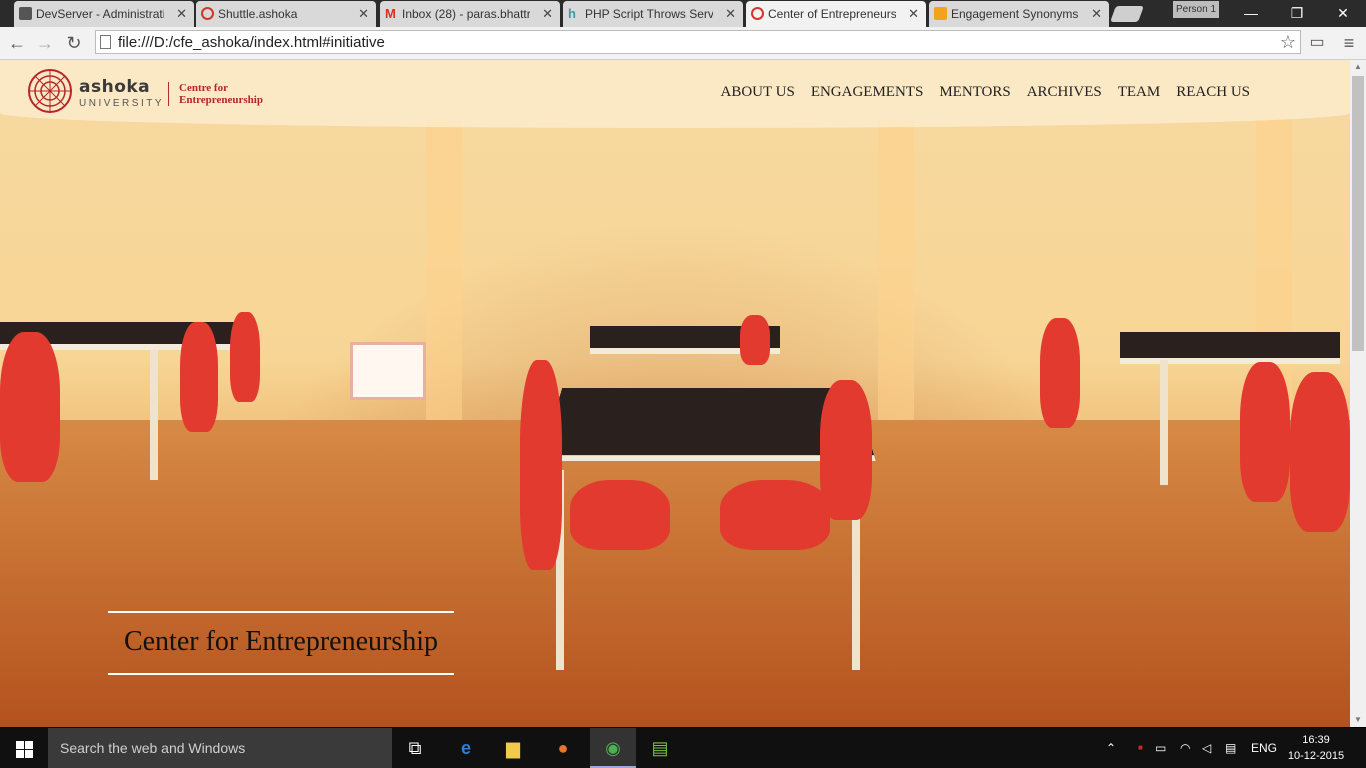 The image size is (1366, 768). I want to click on logo-centre-name: Centre for Entrepreneurship, so click(221, 94).